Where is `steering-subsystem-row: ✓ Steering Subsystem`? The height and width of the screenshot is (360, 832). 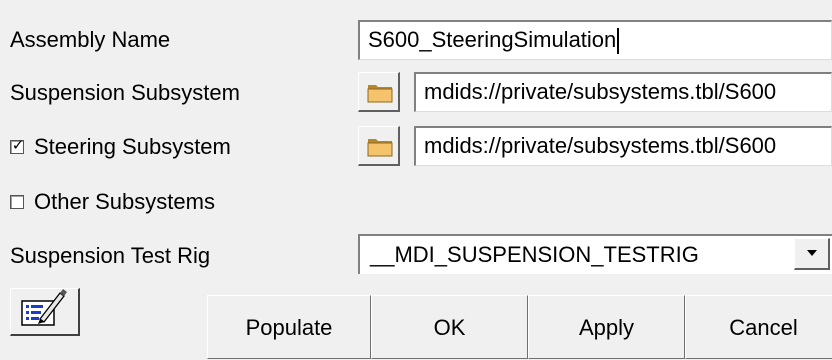 steering-subsystem-row: ✓ Steering Subsystem is located at coordinates (120, 147).